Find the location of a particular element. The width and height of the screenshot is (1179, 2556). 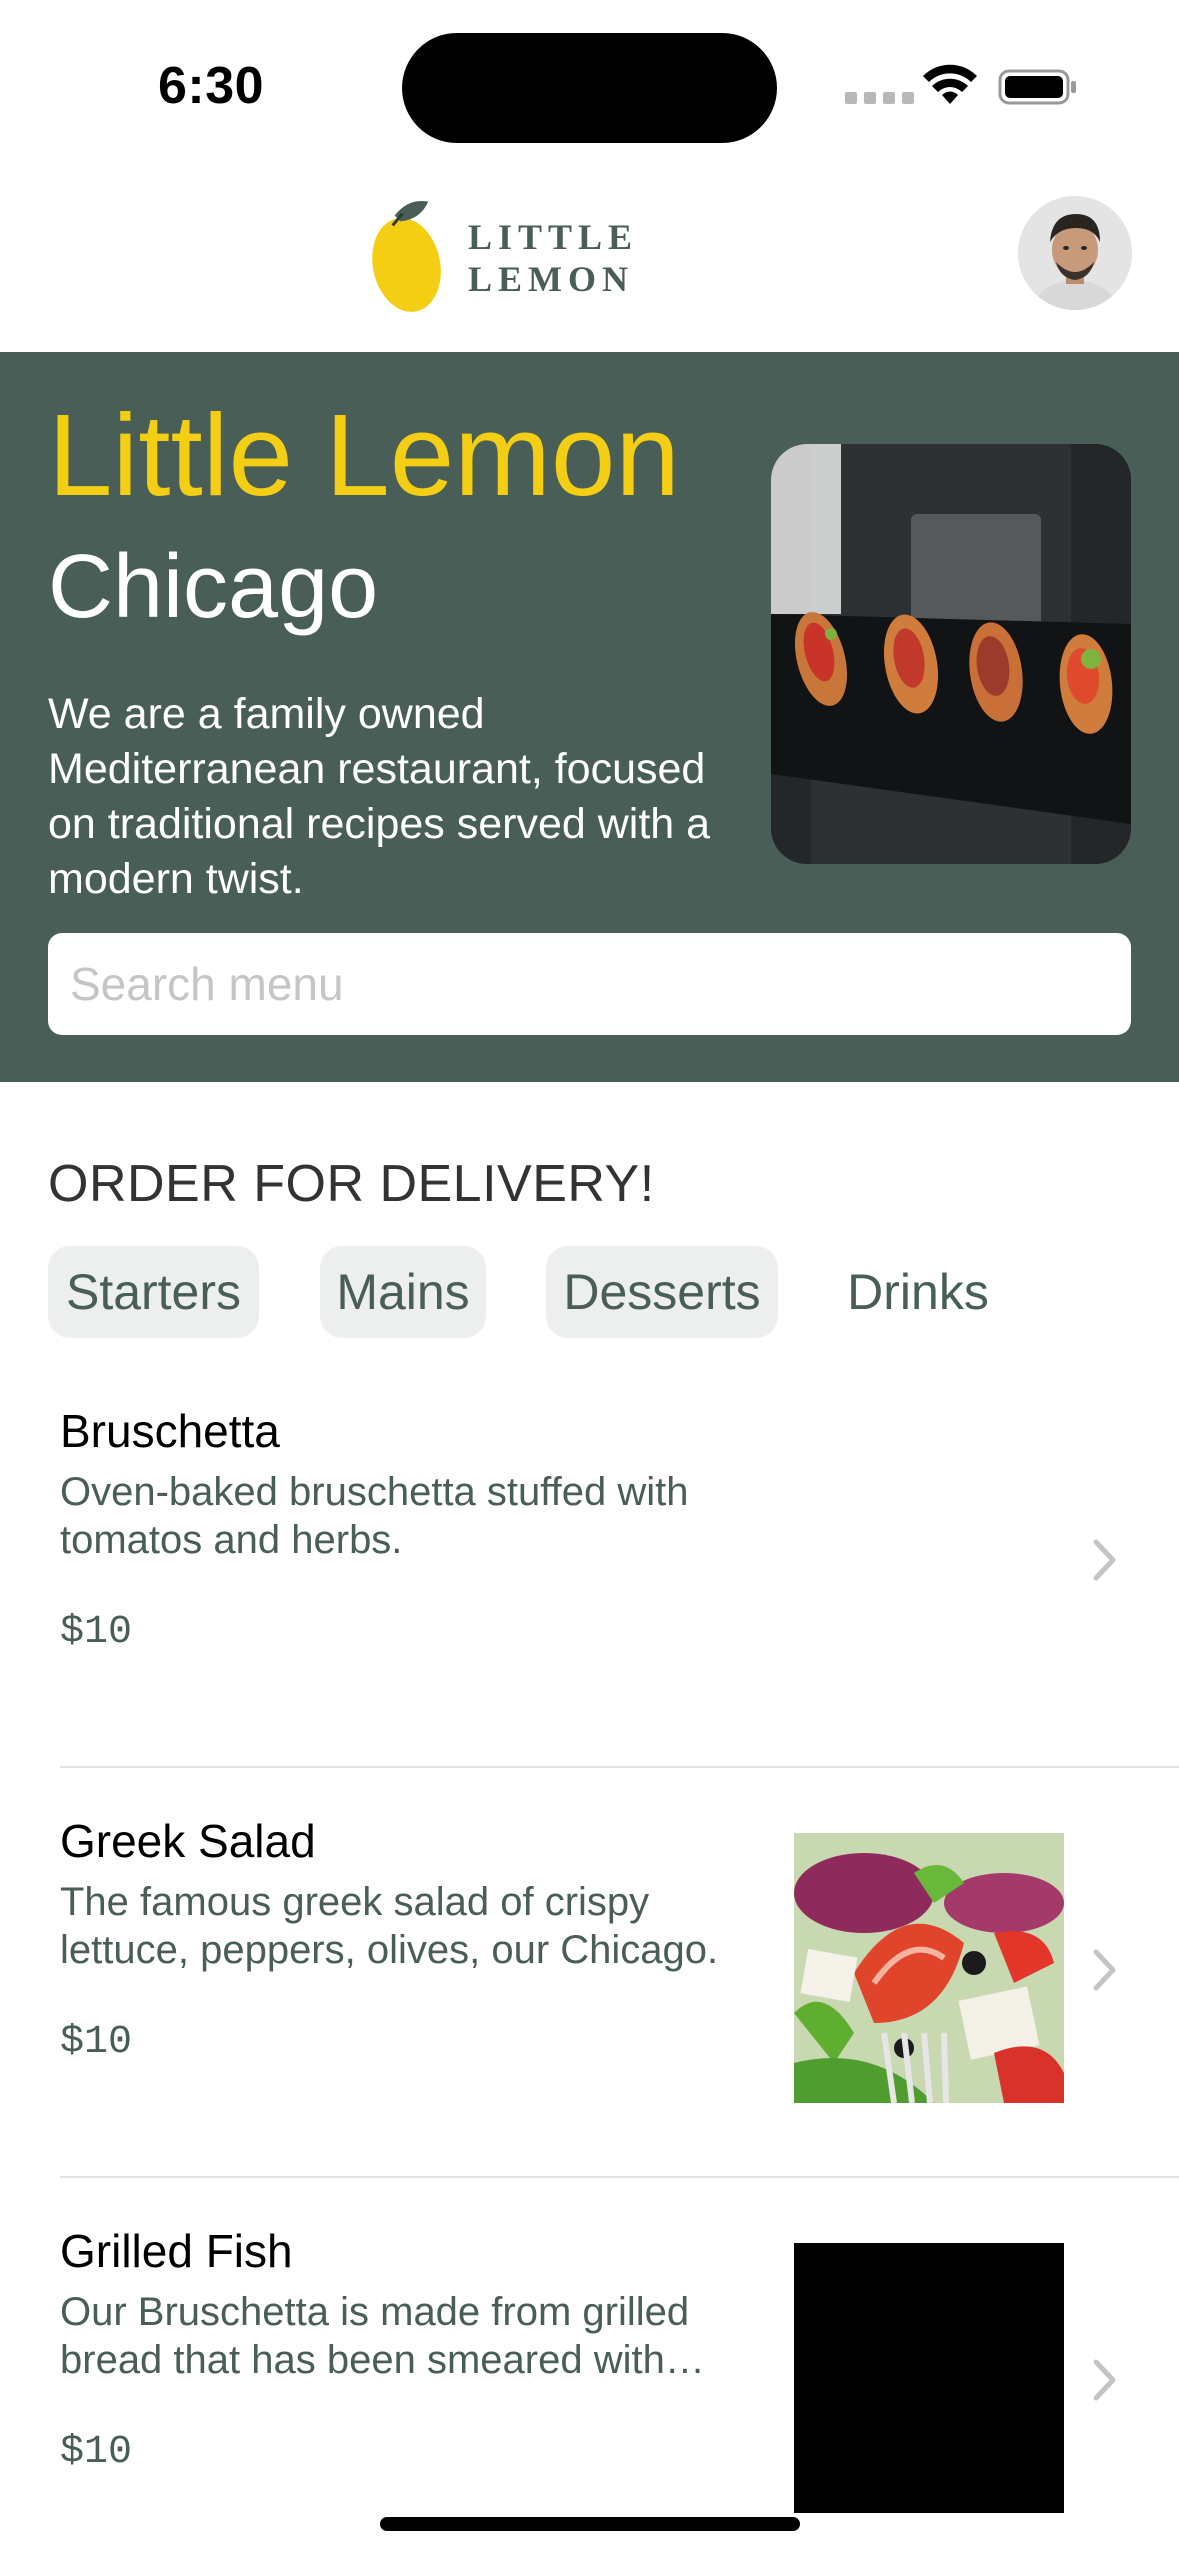

cellular-signal-icon is located at coordinates (879, 98).